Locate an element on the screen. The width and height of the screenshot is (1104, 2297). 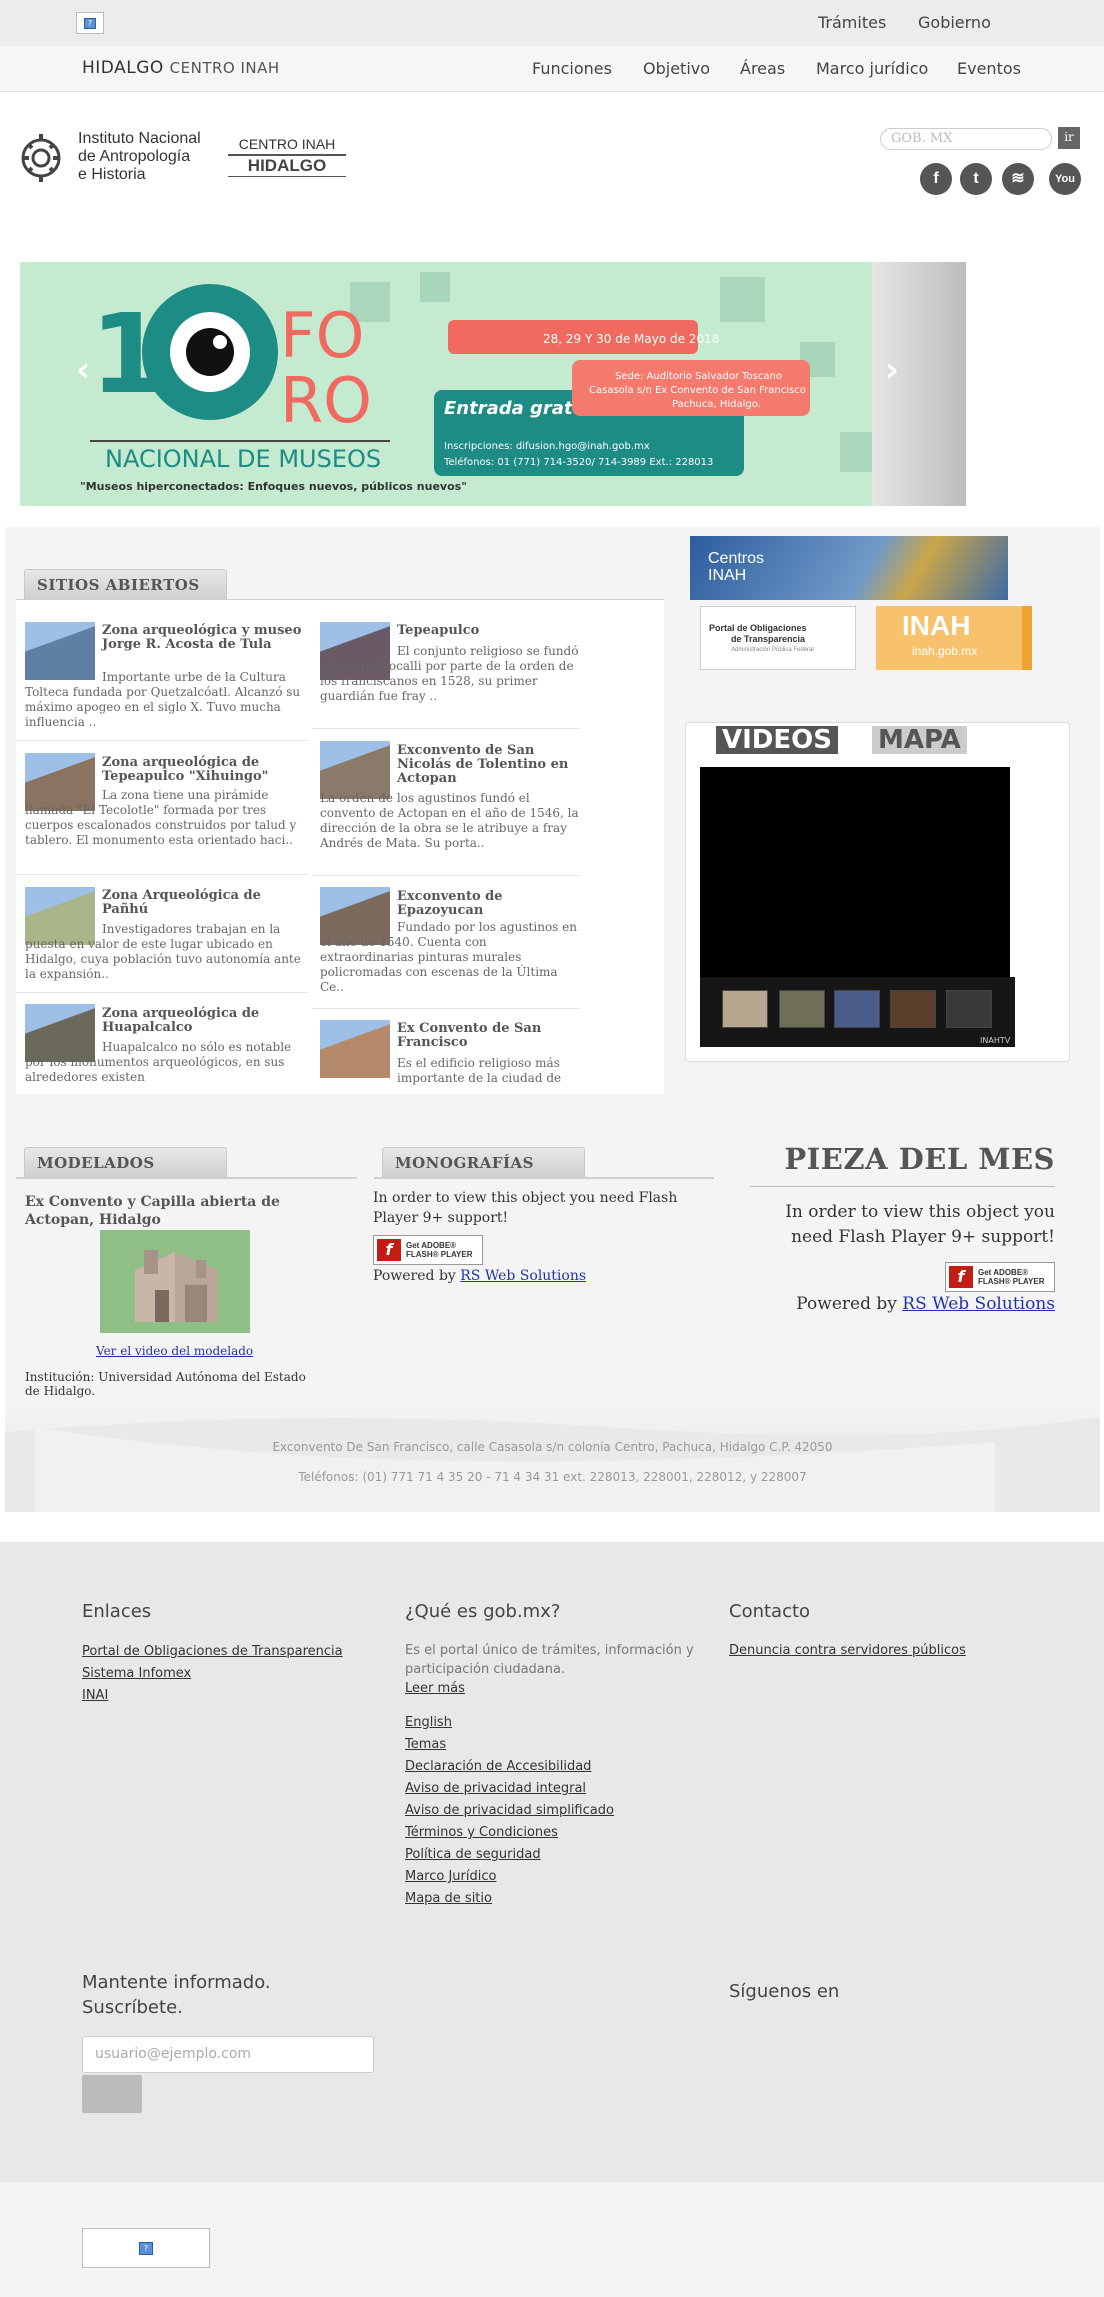
footer-link: Términos y Condiciones is located at coordinates (481, 1832).